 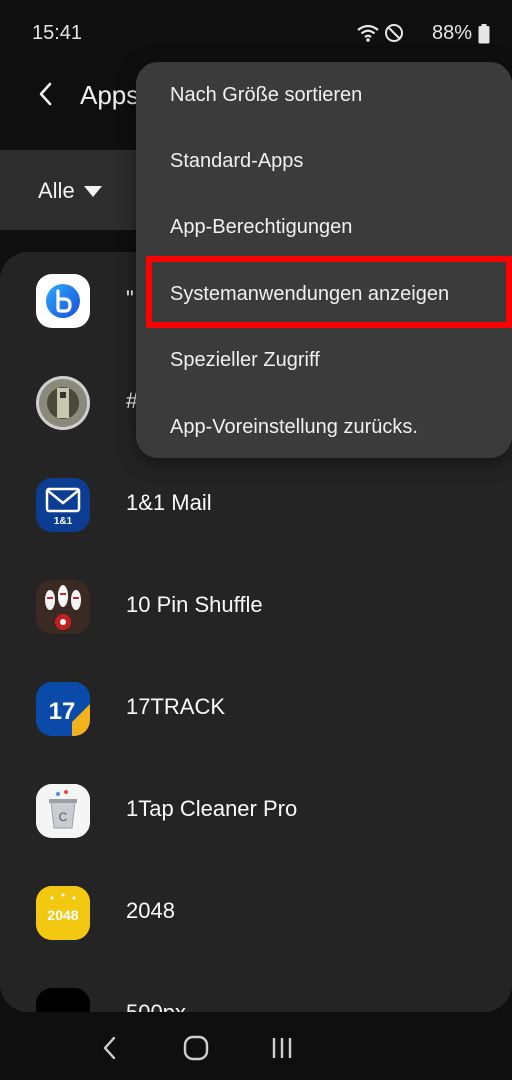 What do you see at coordinates (63, 505) in the screenshot?
I see `mail-app-icon: 1&1` at bounding box center [63, 505].